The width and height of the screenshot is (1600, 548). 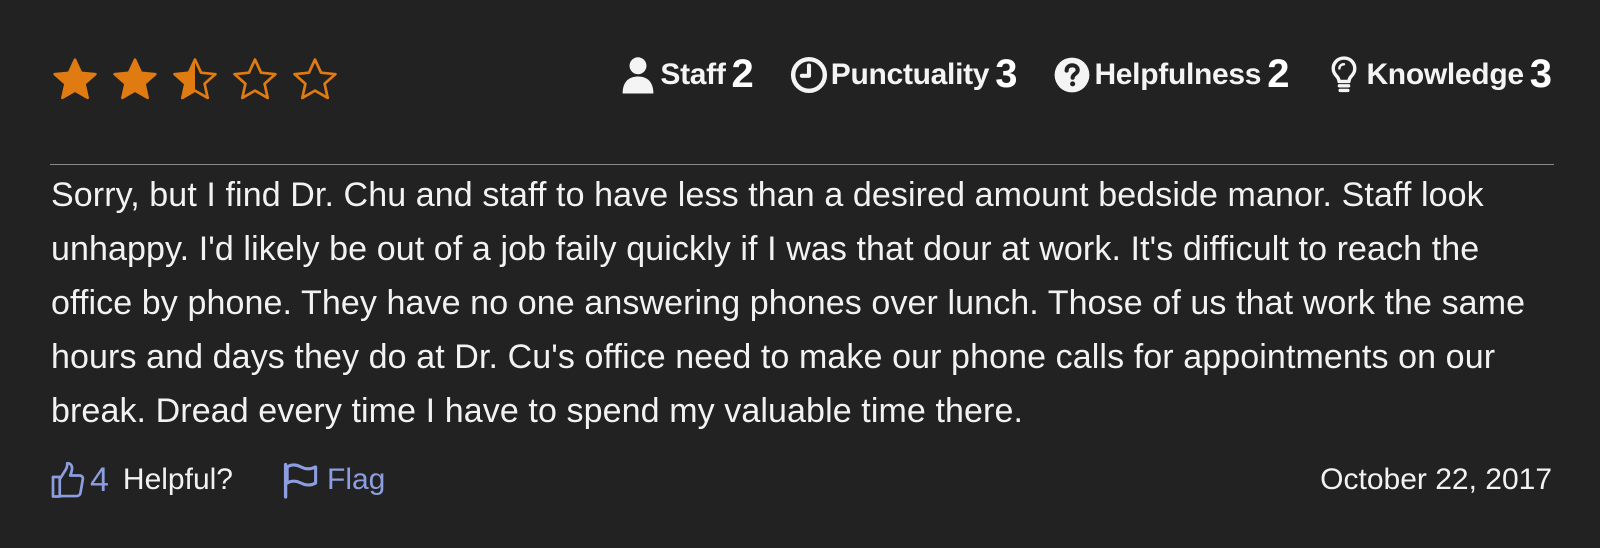 I want to click on rating-label: Helpfulness, so click(x=1178, y=74).